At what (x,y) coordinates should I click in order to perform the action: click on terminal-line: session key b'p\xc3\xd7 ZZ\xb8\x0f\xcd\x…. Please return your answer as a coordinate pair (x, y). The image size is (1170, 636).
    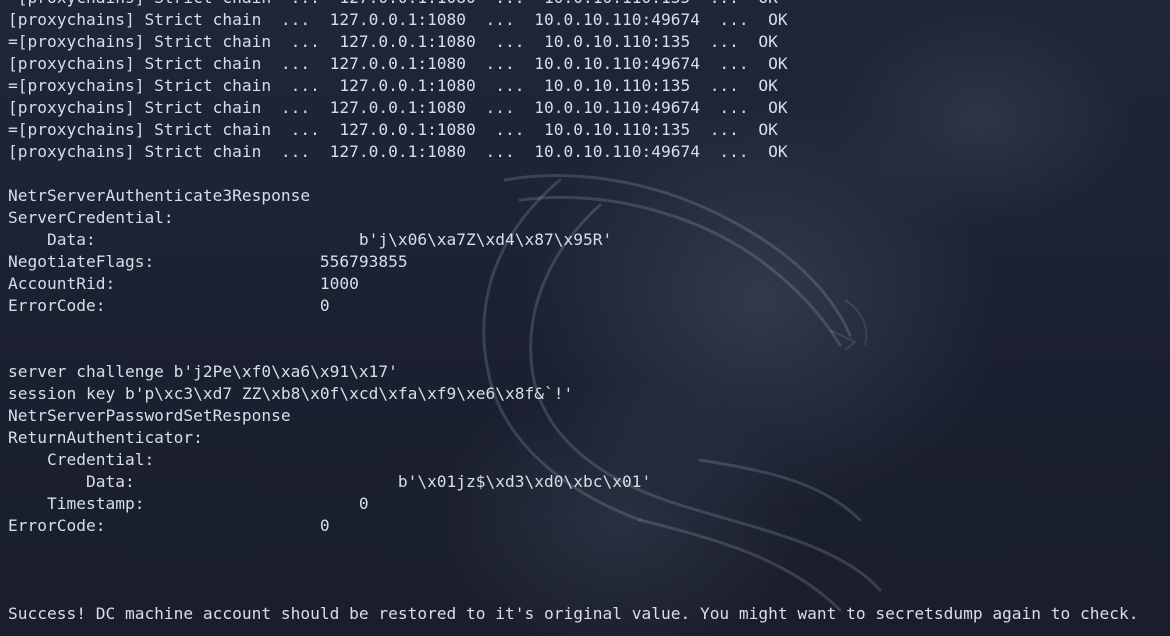
    Looking at the image, I should click on (291, 393).